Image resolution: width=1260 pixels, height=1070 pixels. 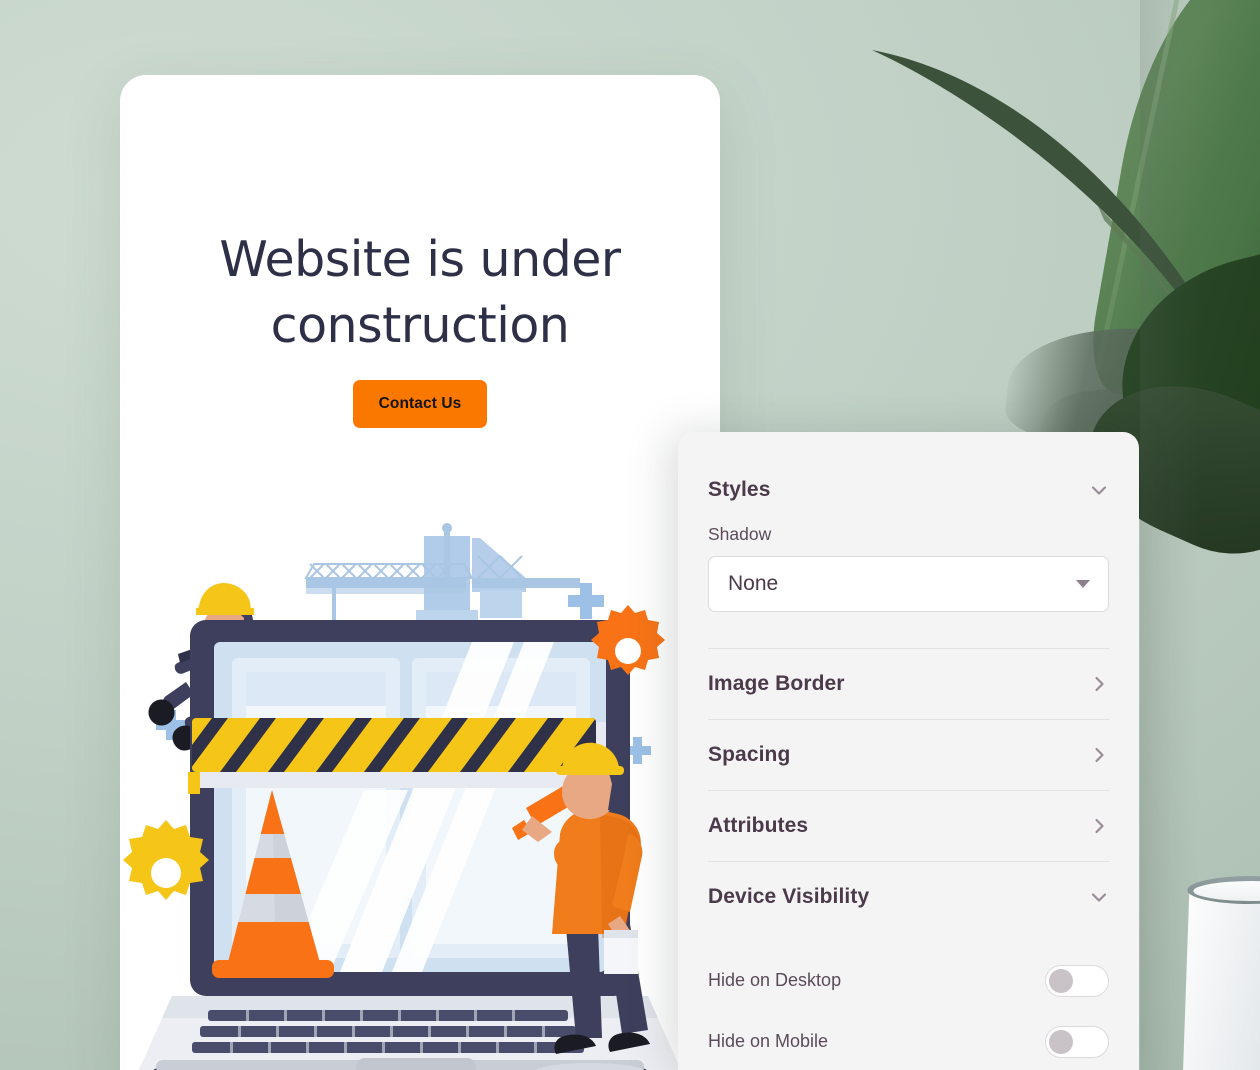 I want to click on section-title-image-border: Image Border, so click(x=776, y=683).